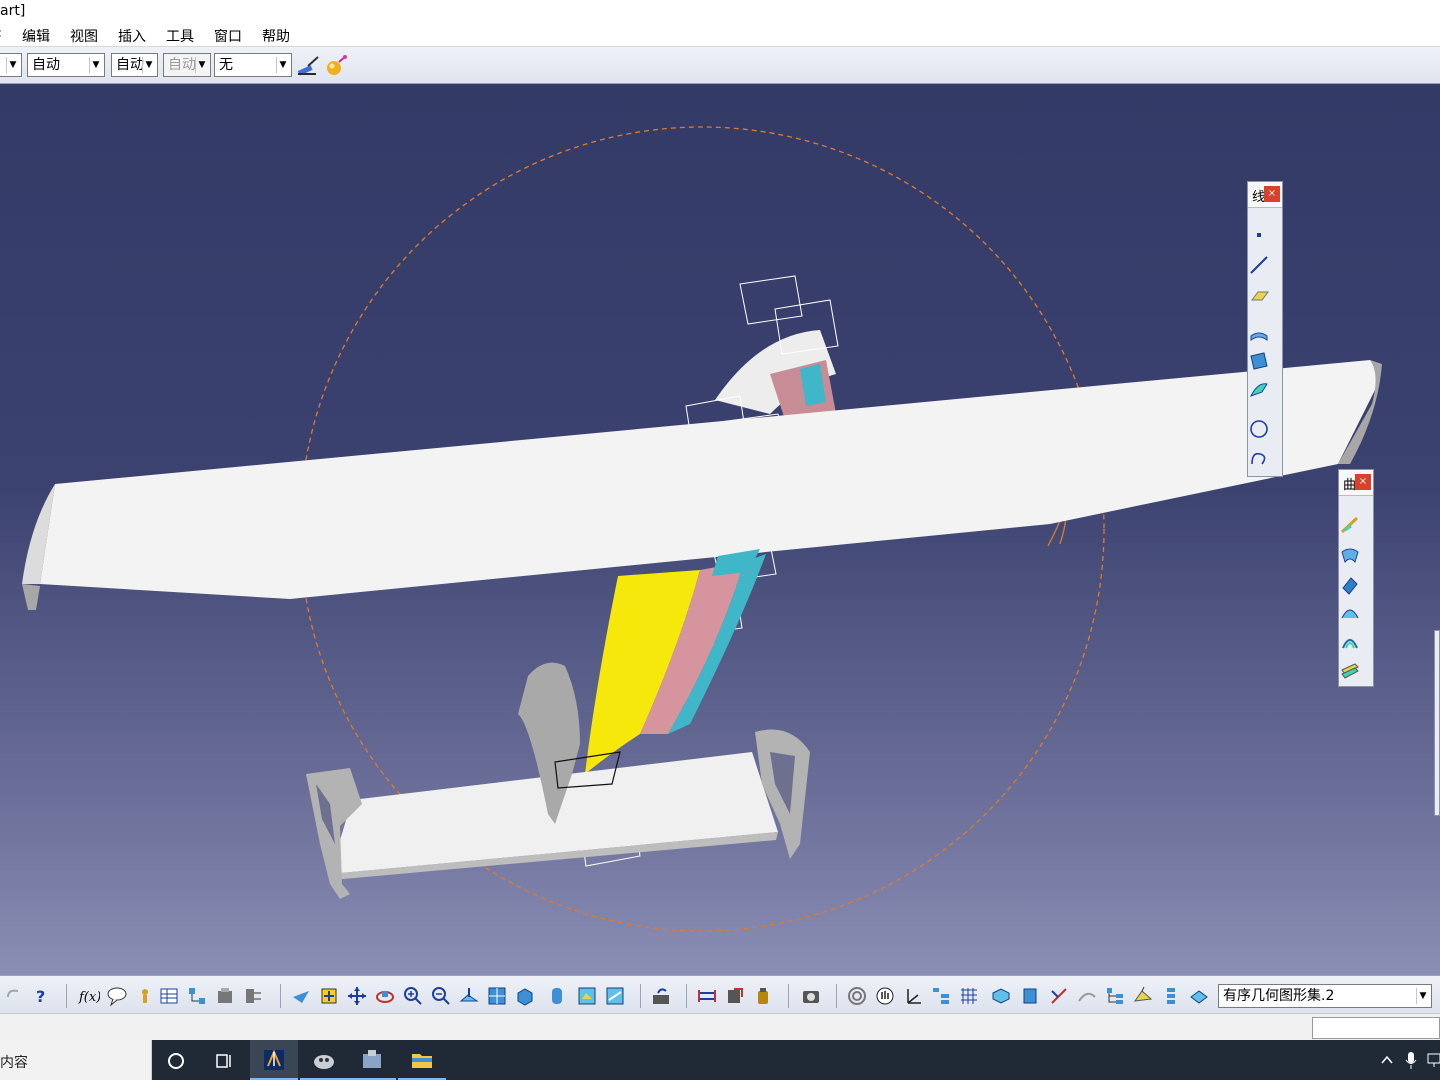 This screenshot has height=1080, width=1440. Describe the element at coordinates (707, 996) in the screenshot. I see `measure-between-icon` at that location.